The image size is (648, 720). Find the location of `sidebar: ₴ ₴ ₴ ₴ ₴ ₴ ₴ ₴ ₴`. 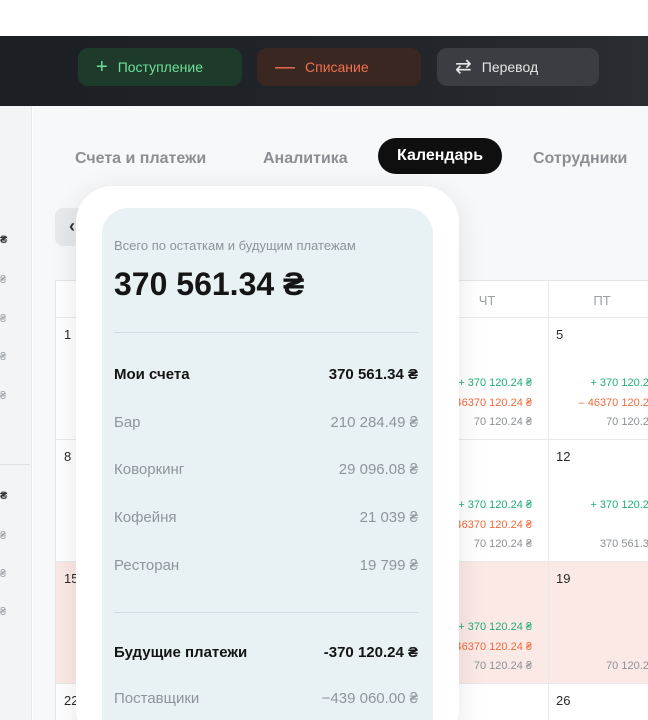

sidebar: ₴ ₴ ₴ ₴ ₴ ₴ ₴ ₴ ₴ is located at coordinates (16, 413).